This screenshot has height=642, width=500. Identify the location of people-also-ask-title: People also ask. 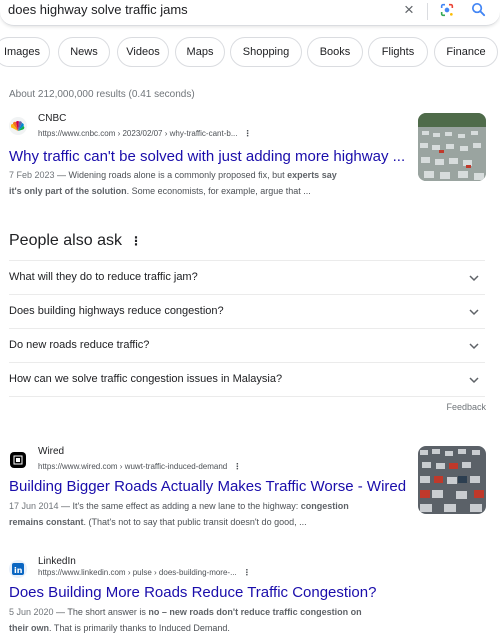
(65, 240).